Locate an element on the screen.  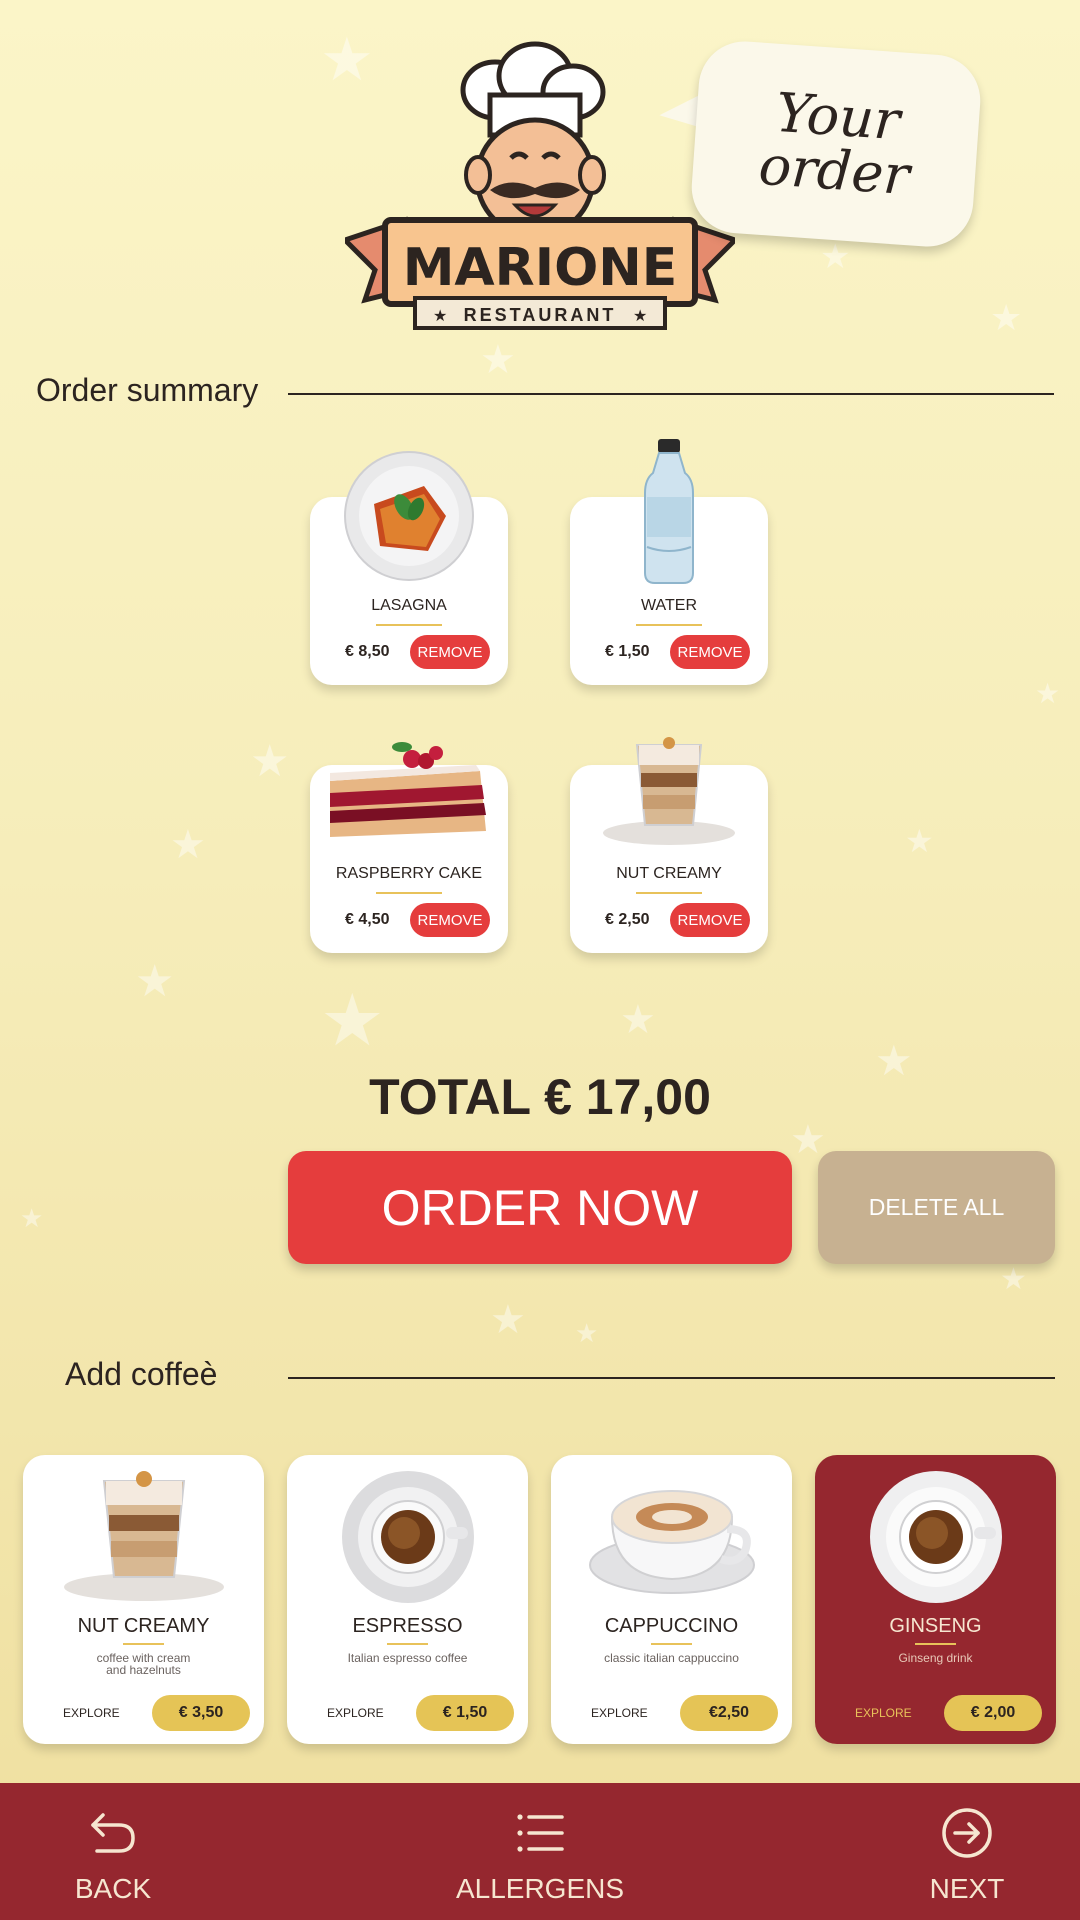
order-summary-title: Order summary is located at coordinates (147, 390).